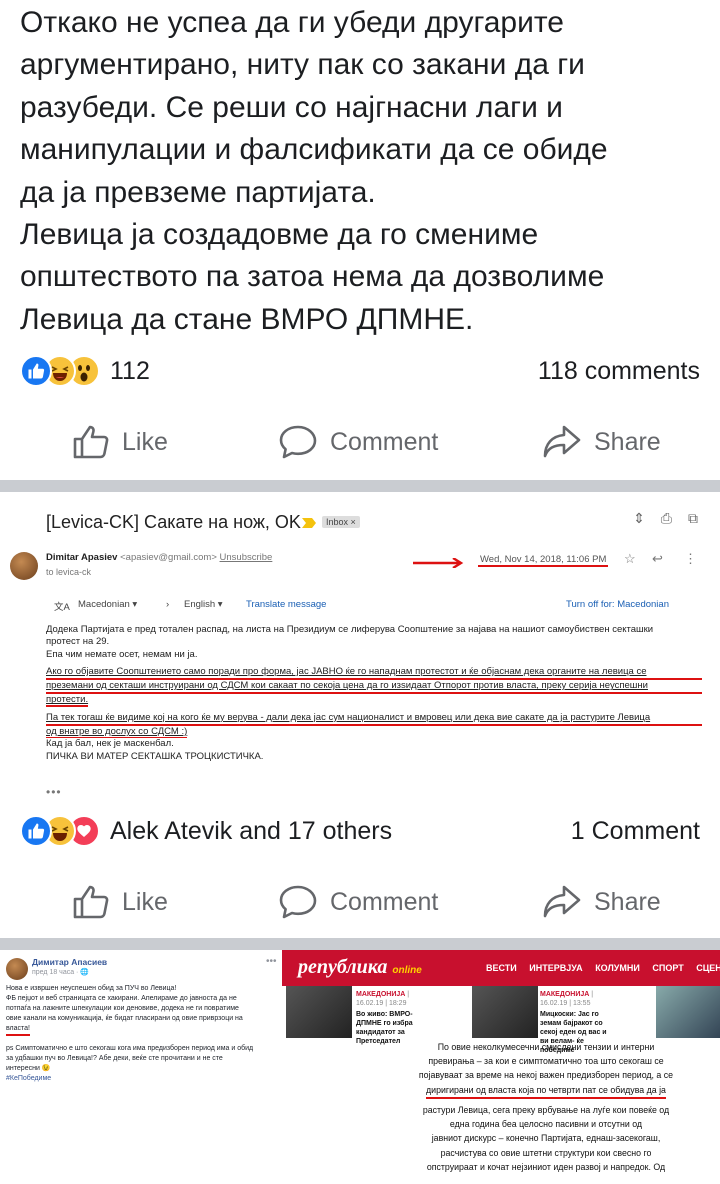  Describe the element at coordinates (360, 486) in the screenshot. I see `feed-divider` at that location.